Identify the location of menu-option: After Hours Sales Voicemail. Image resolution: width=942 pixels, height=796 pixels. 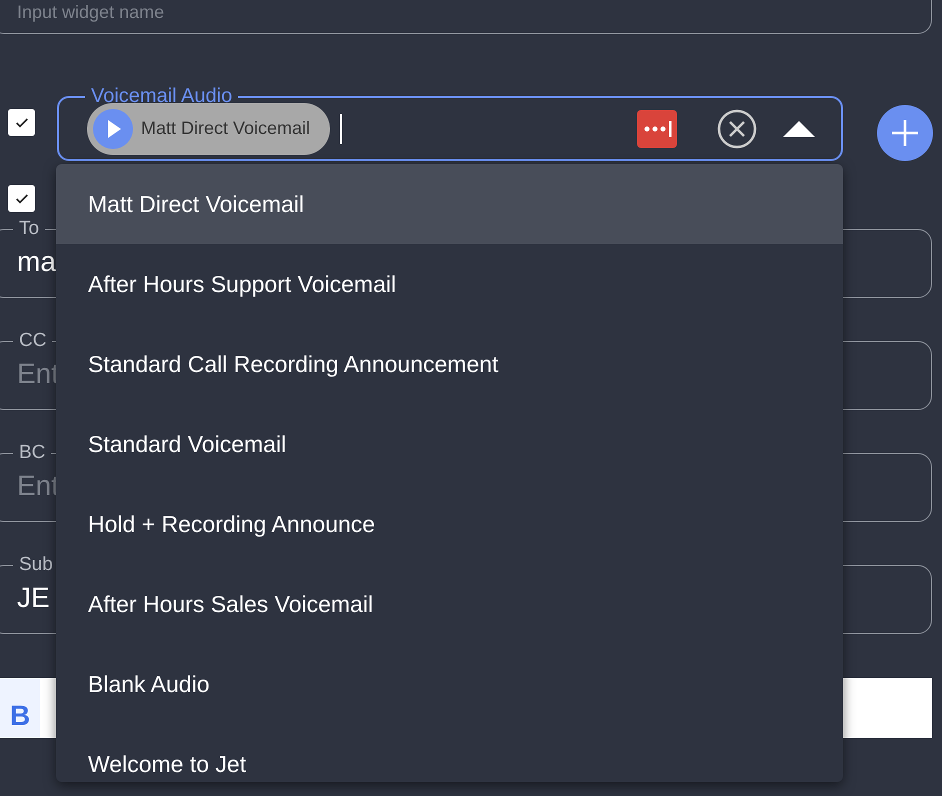
(449, 604).